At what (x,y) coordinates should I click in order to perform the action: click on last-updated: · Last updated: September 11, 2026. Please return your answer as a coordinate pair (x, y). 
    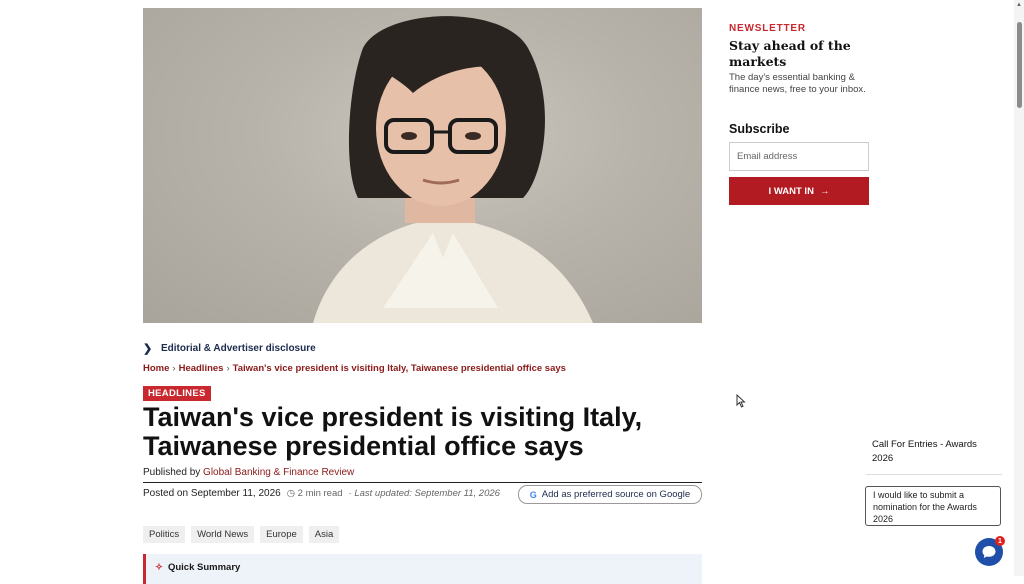
    Looking at the image, I should click on (424, 493).